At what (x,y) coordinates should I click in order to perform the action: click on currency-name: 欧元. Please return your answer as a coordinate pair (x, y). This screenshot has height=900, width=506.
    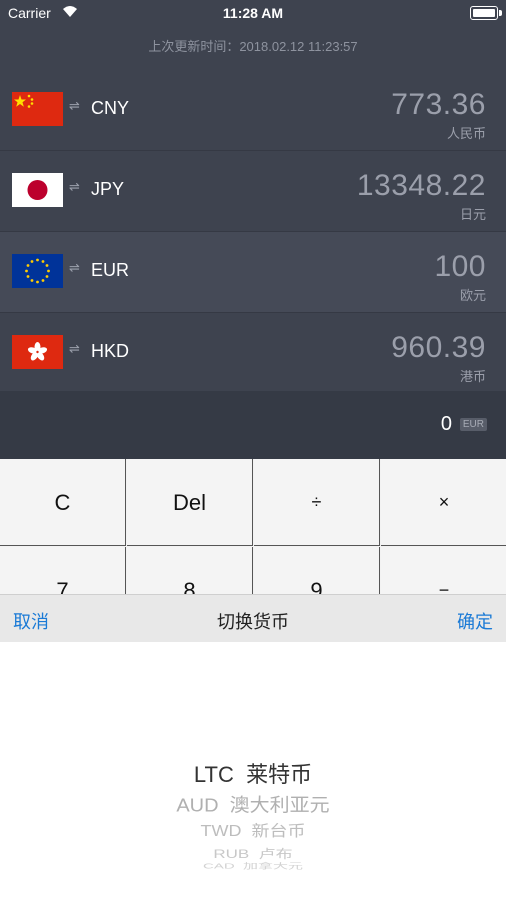
    Looking at the image, I should click on (472, 295).